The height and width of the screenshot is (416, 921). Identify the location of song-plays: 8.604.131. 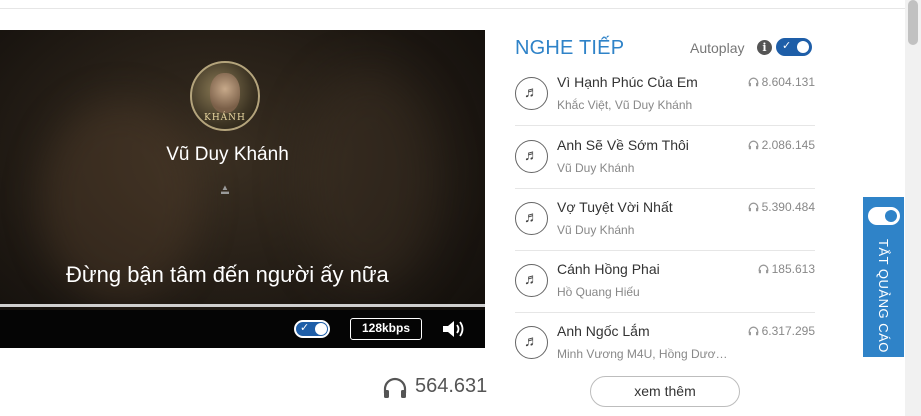
(781, 82).